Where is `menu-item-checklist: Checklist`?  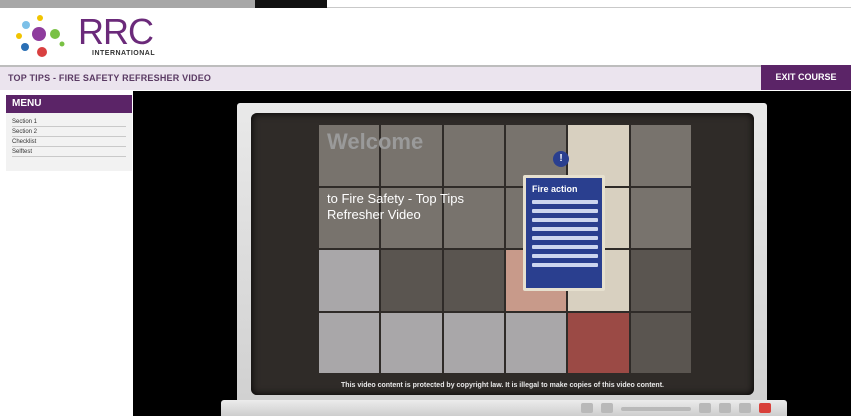 menu-item-checklist: Checklist is located at coordinates (69, 142).